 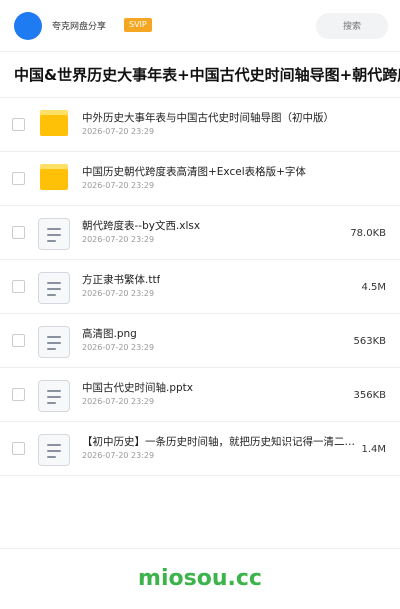 What do you see at coordinates (200, 26) in the screenshot?
I see `header: 夸克网盘分享 SVIP` at bounding box center [200, 26].